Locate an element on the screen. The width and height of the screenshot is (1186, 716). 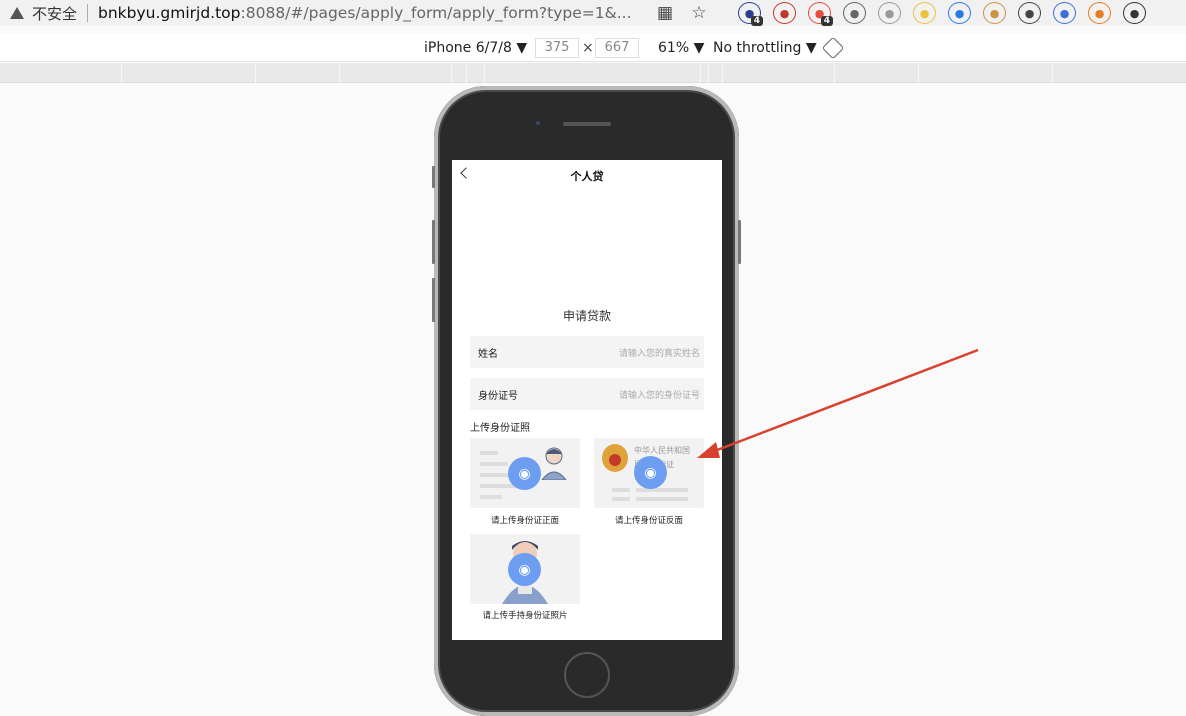
annotation-arrow is located at coordinates (838, 403).